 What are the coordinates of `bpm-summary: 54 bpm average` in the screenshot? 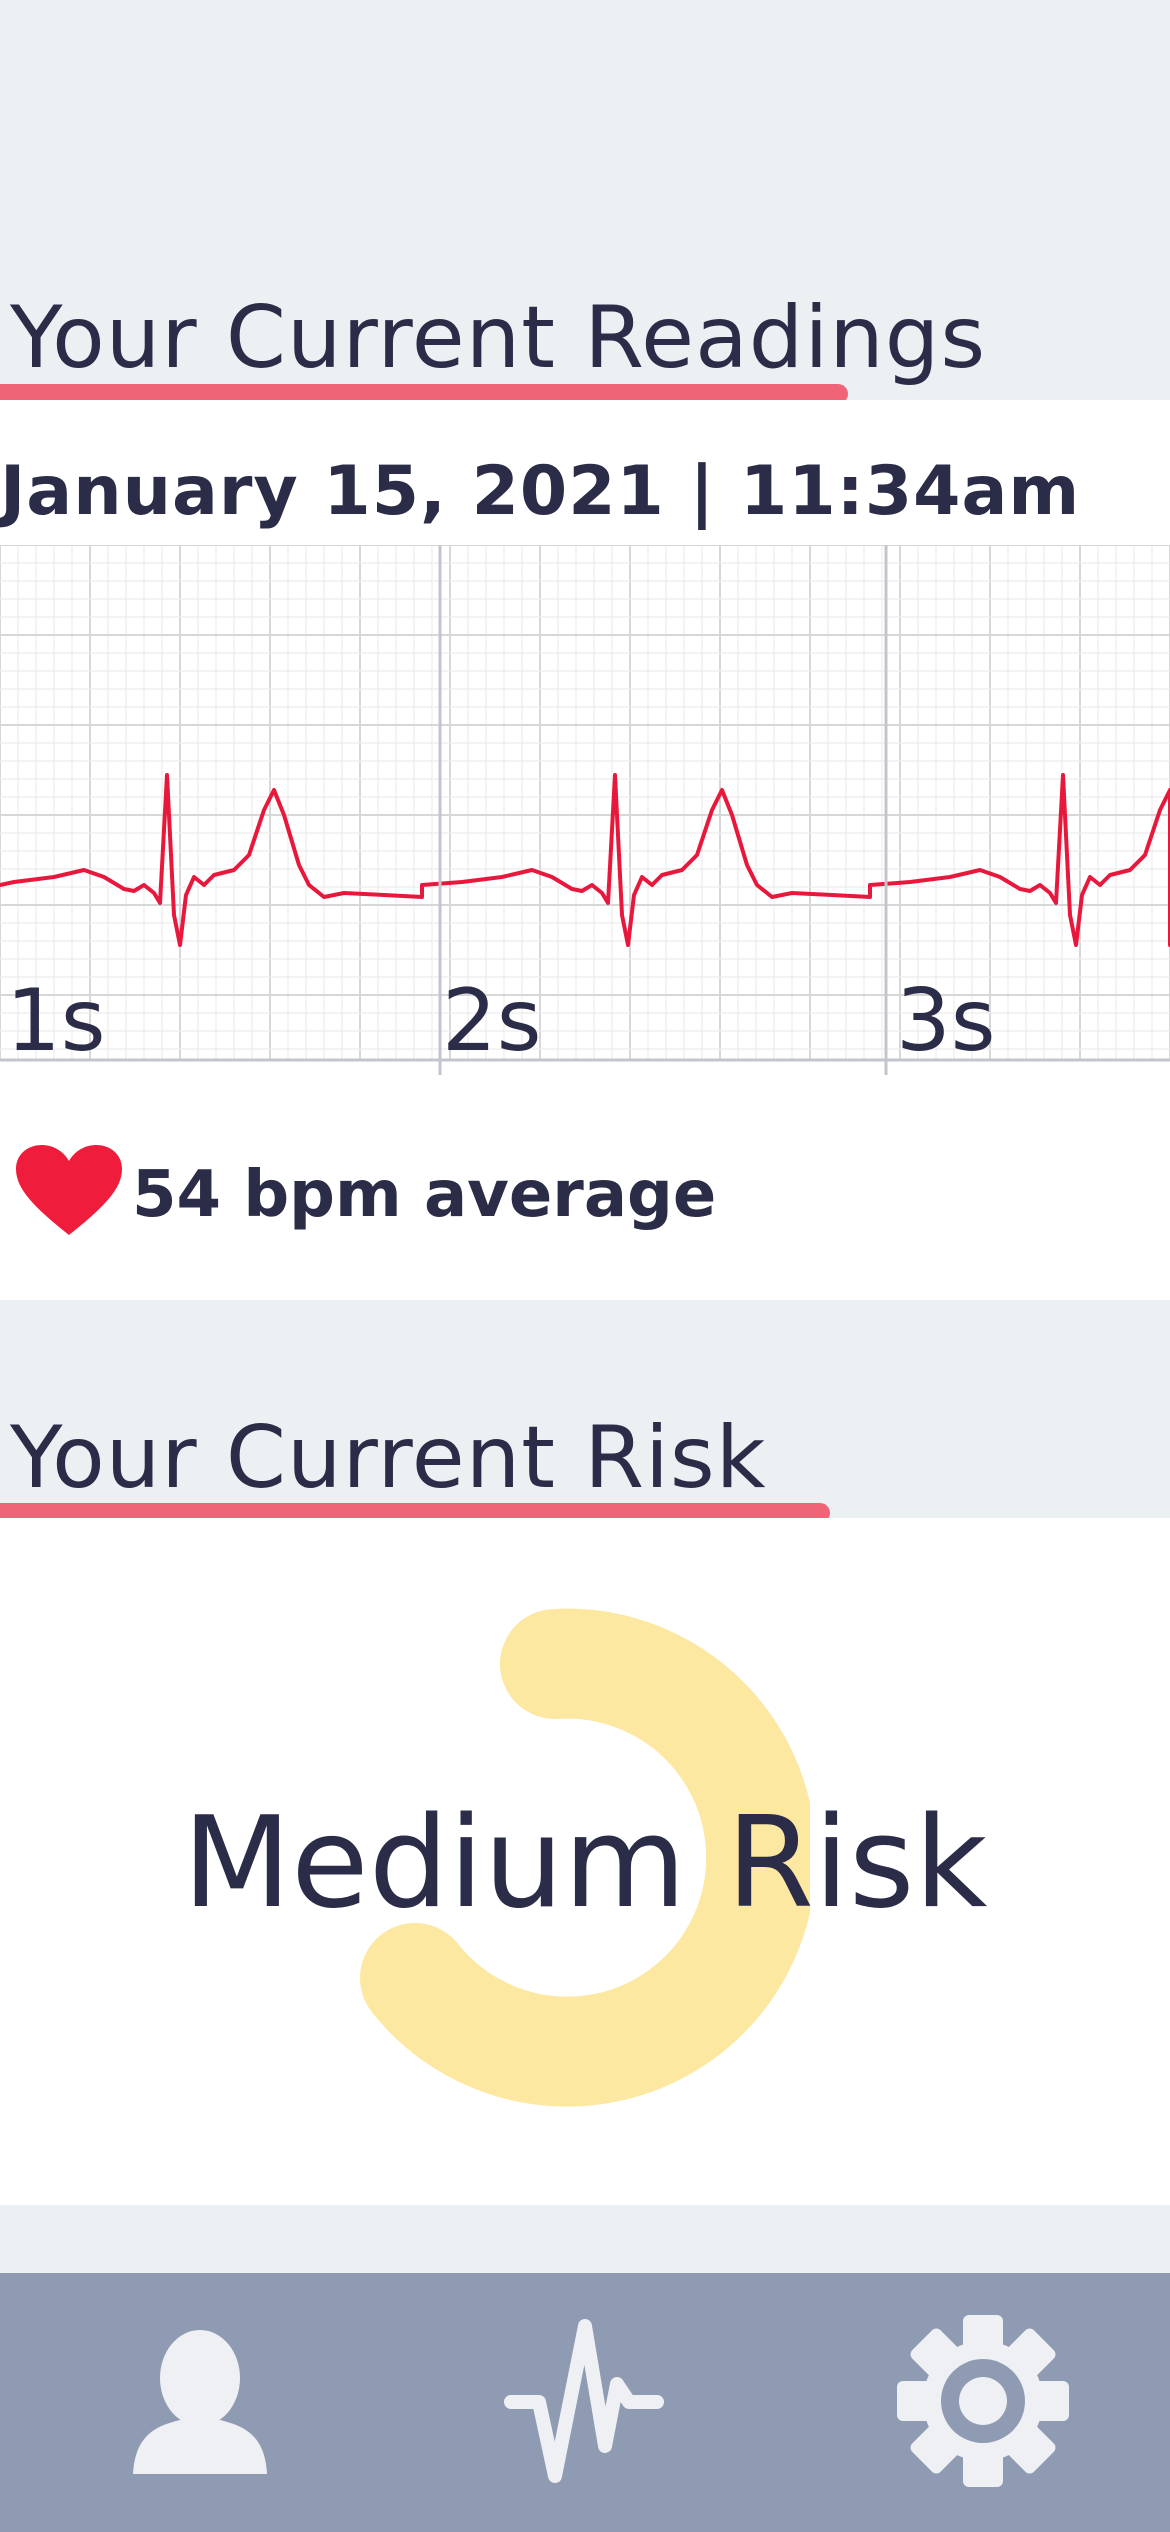 It's located at (365, 1195).